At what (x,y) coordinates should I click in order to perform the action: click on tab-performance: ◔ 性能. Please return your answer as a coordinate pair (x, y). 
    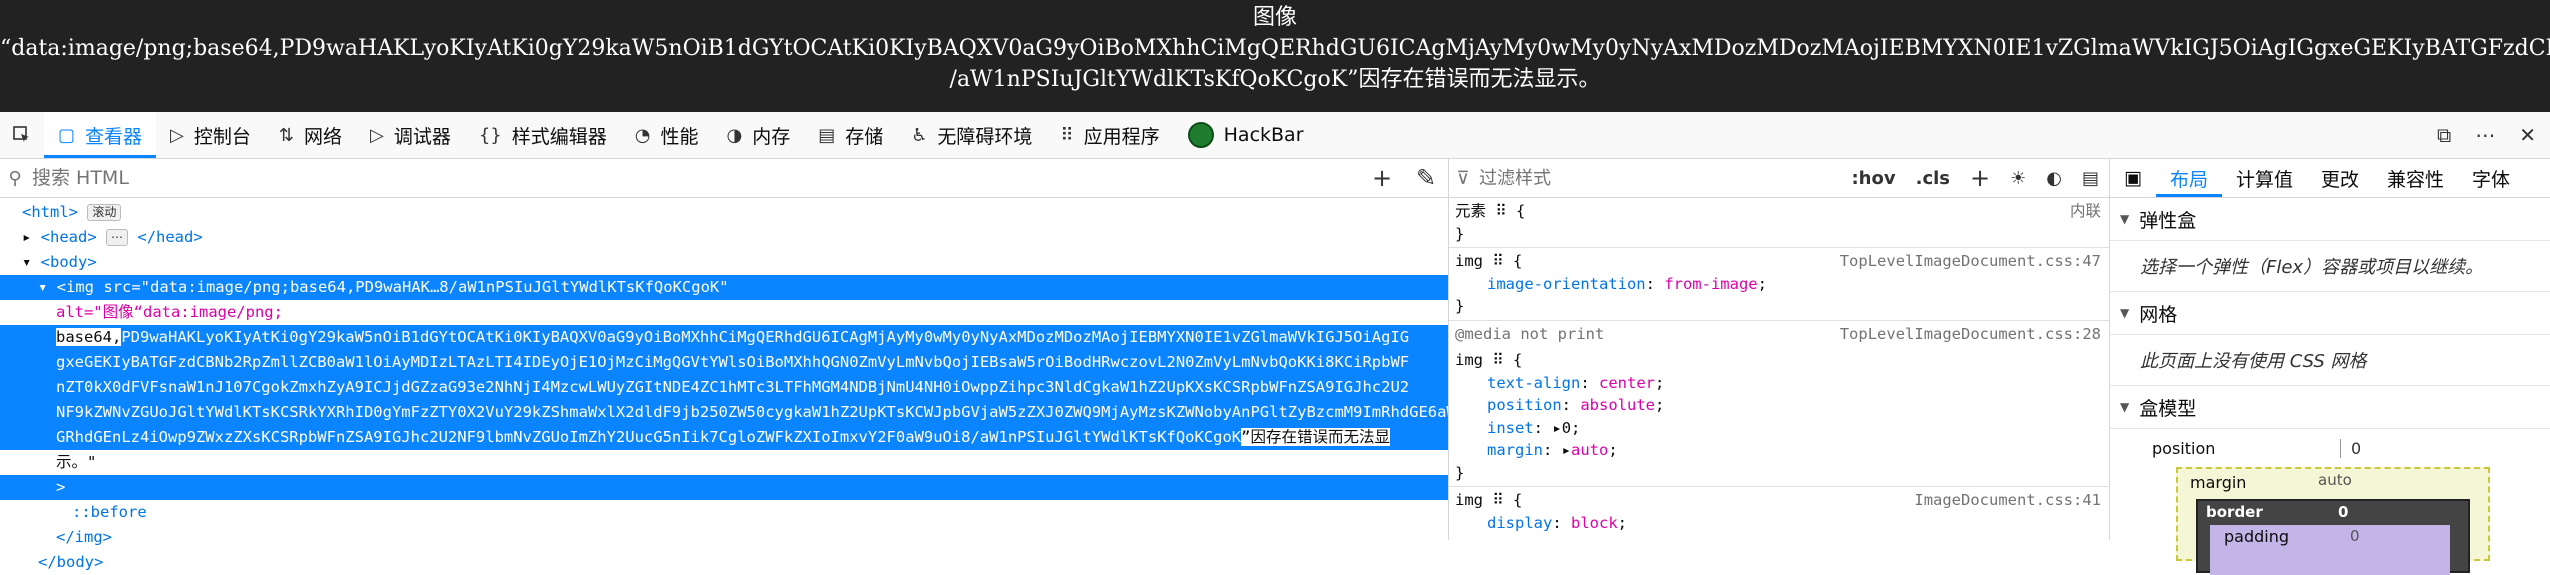
    Looking at the image, I should click on (667, 135).